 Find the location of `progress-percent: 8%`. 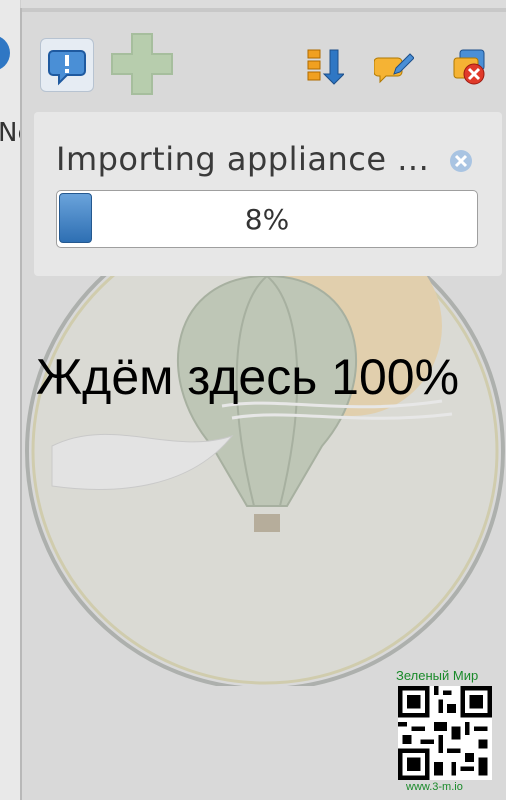

progress-percent: 8% is located at coordinates (267, 219).